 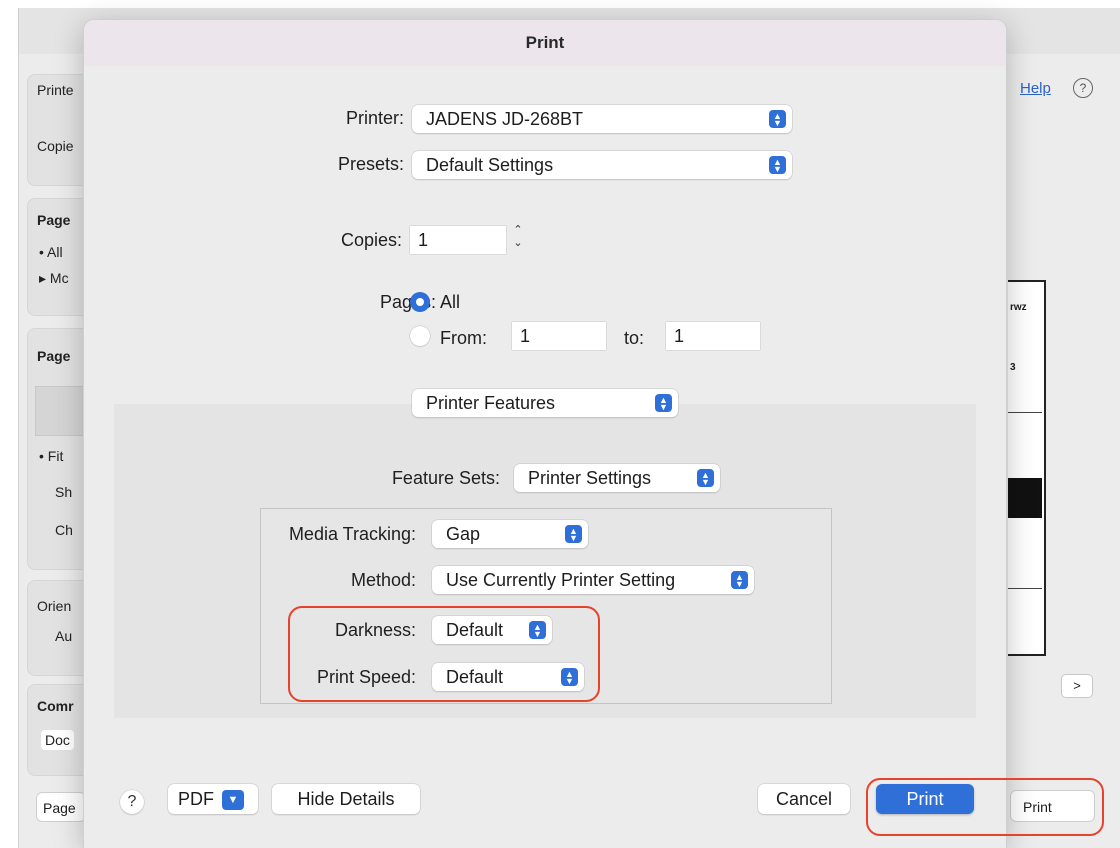 What do you see at coordinates (1013, 367) in the screenshot?
I see `preview-text-mid: 3` at bounding box center [1013, 367].